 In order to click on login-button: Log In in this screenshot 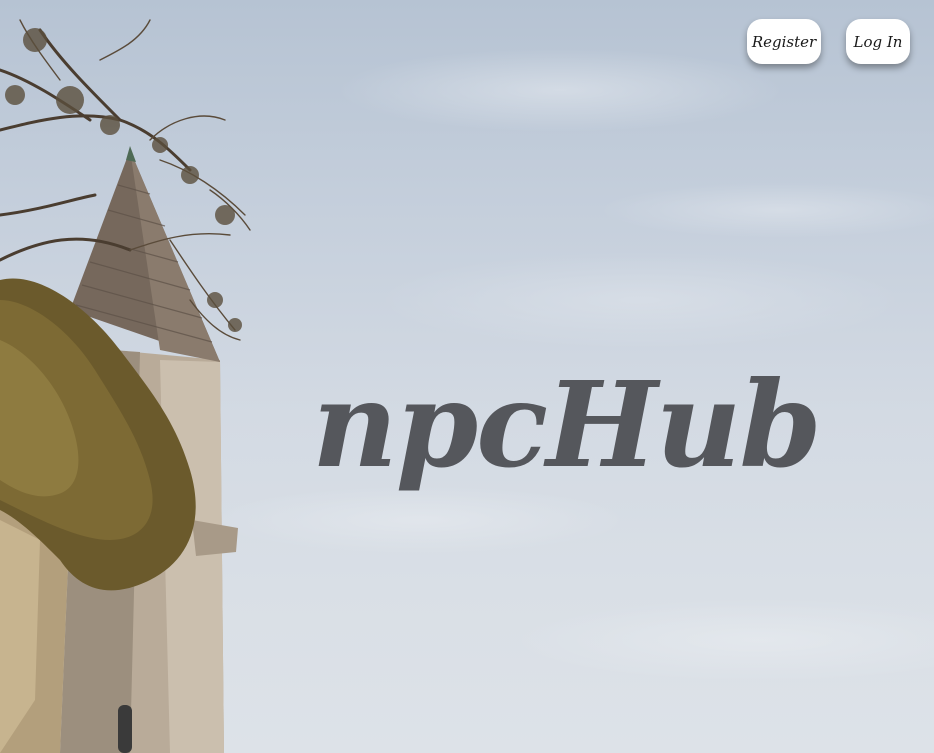, I will do `click(878, 41)`.